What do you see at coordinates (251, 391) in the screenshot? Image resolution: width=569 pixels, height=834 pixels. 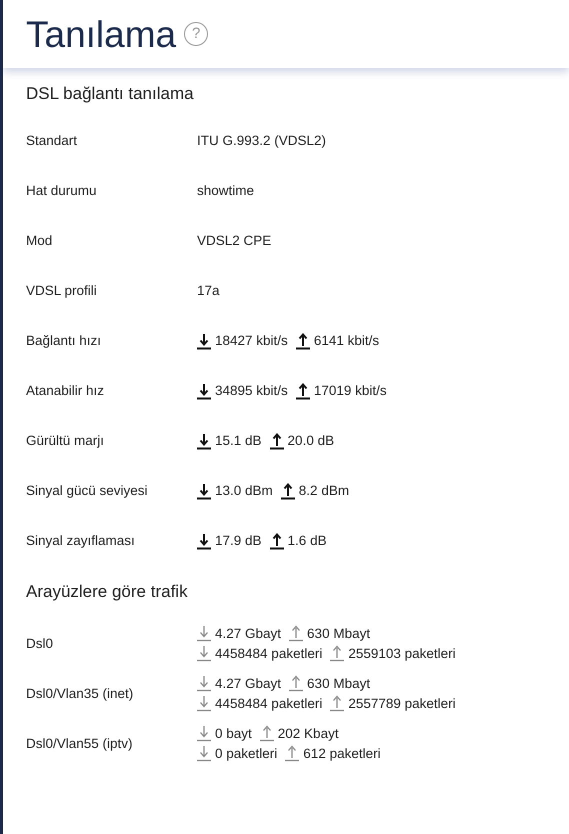 I see `download-value: 34895 kbit/s` at bounding box center [251, 391].